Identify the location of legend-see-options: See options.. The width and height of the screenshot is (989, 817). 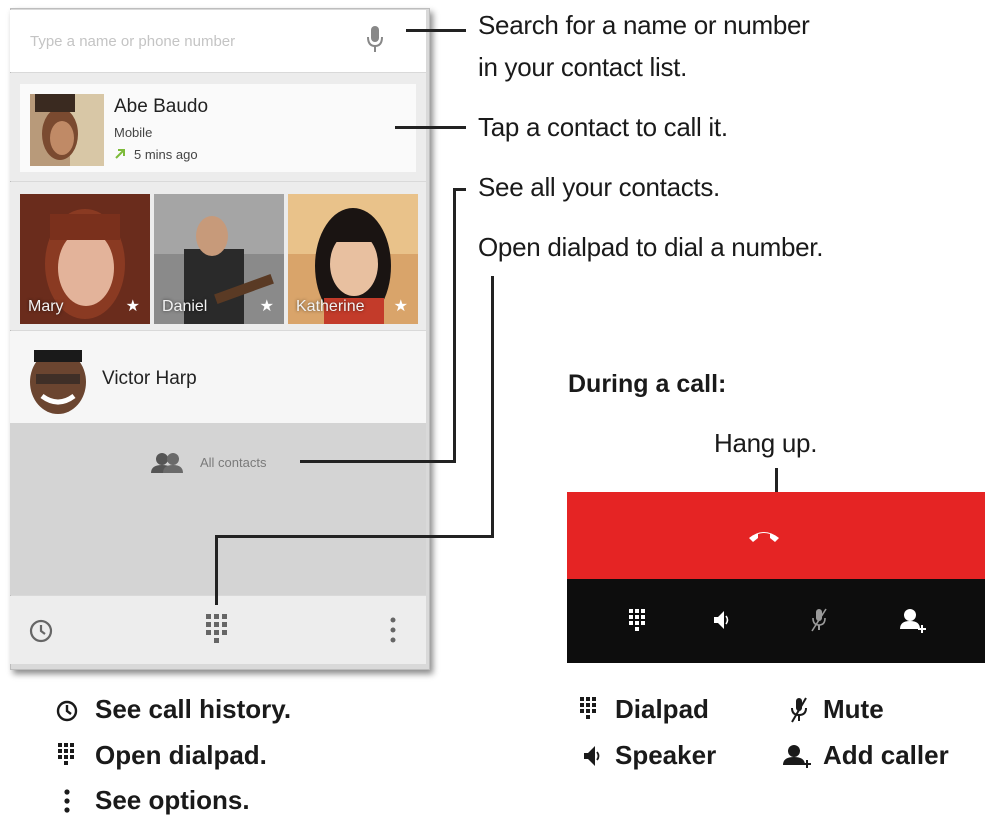
(172, 800).